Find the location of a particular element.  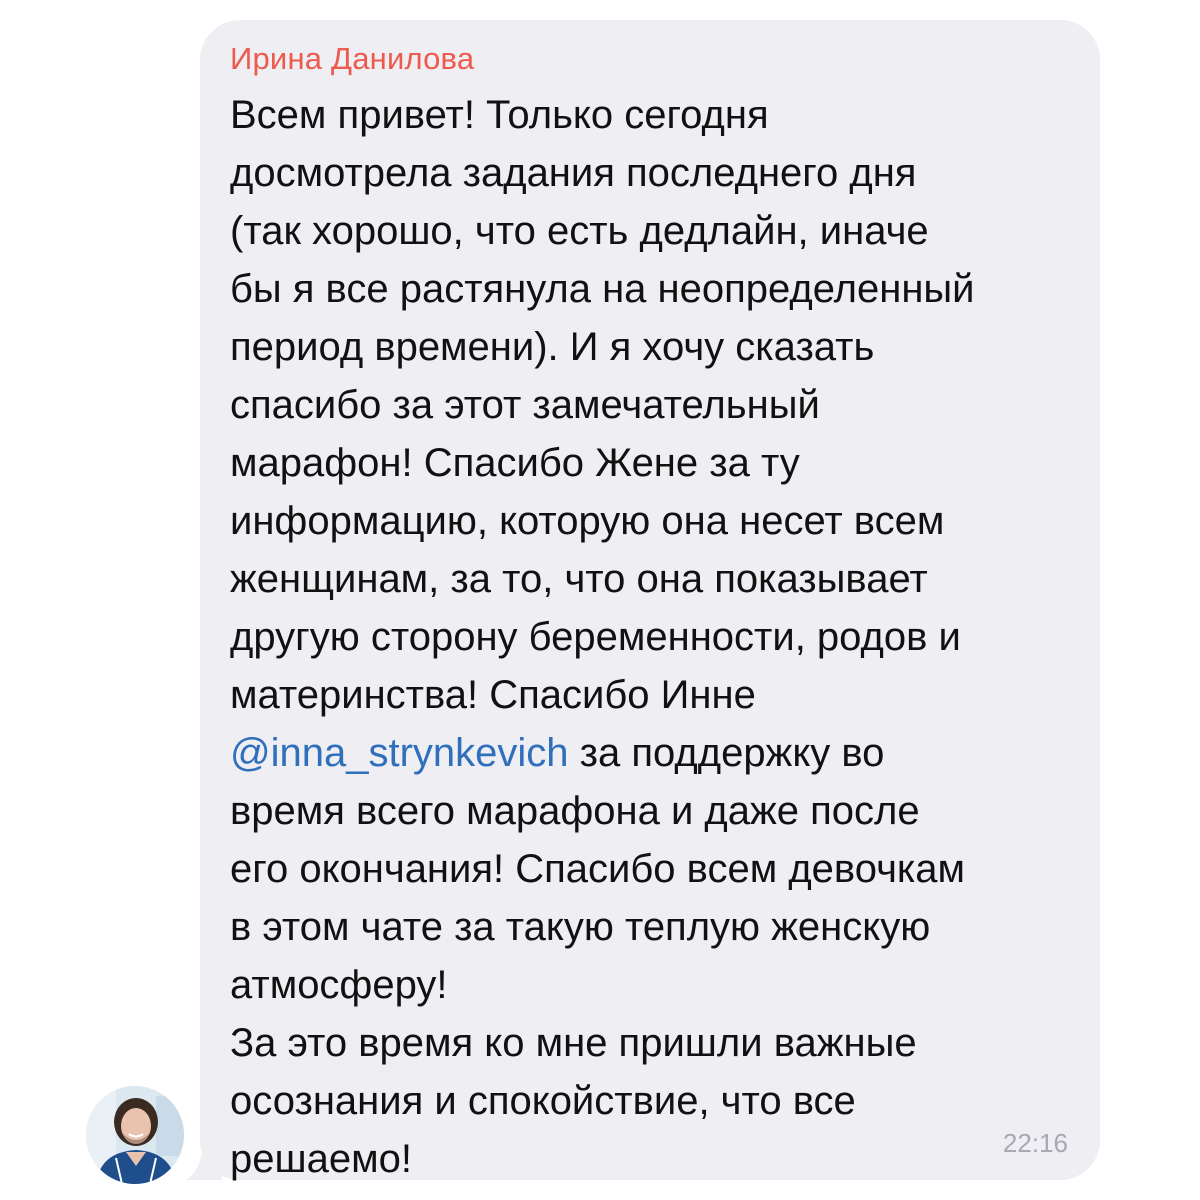

message-line: осознания и спокойствие, что все is located at coordinates (543, 1101).